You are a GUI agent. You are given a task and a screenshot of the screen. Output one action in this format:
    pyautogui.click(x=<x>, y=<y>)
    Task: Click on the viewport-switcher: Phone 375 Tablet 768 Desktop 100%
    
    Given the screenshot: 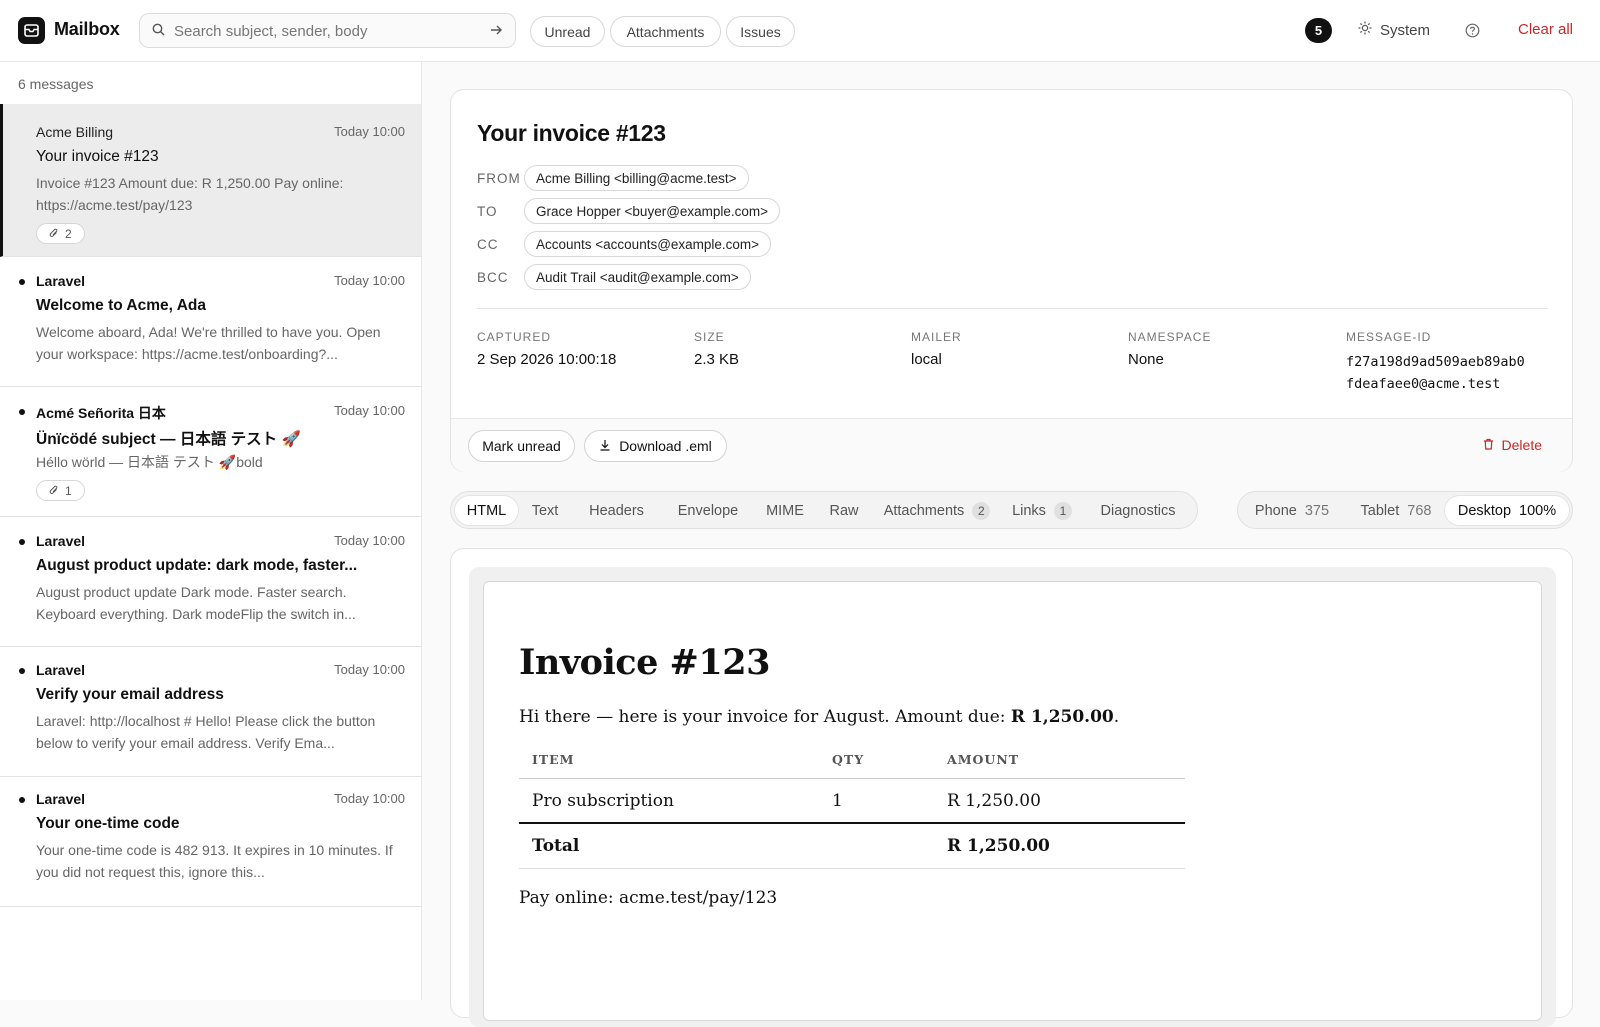 What is the action you would take?
    pyautogui.click(x=1405, y=510)
    